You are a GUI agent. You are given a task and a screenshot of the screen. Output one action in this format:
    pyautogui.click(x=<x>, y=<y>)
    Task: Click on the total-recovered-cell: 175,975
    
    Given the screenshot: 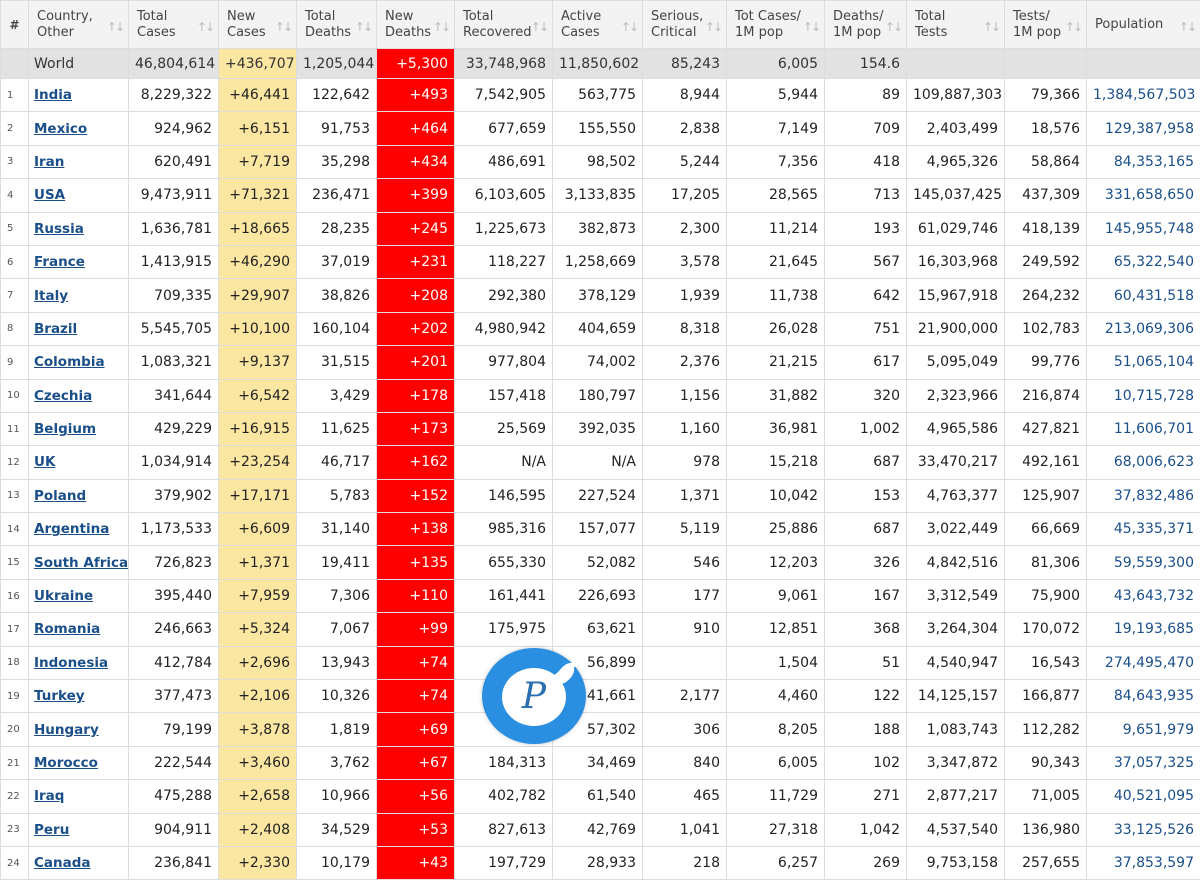 What is the action you would take?
    pyautogui.click(x=503, y=629)
    